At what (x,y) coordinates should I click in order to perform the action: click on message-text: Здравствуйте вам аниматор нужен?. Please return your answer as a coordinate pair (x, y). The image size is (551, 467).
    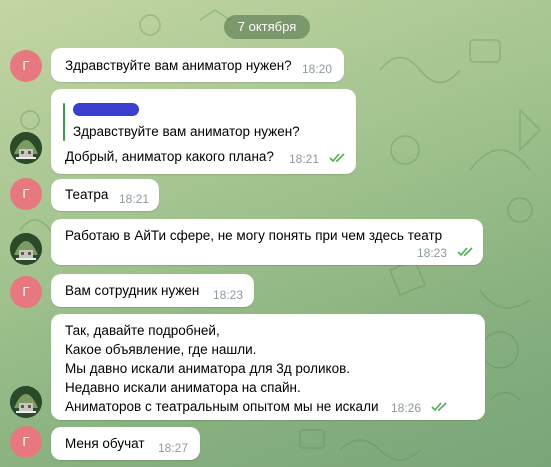
    Looking at the image, I should click on (178, 65).